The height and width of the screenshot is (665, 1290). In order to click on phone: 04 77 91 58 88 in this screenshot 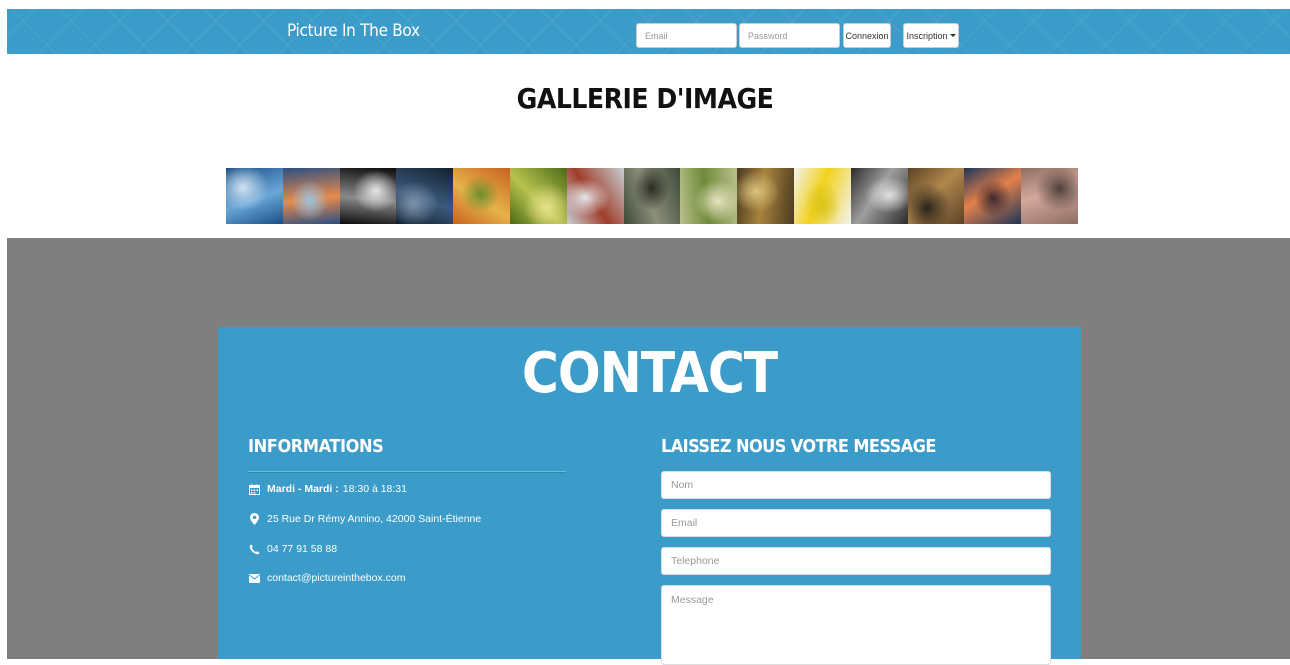, I will do `click(292, 549)`.